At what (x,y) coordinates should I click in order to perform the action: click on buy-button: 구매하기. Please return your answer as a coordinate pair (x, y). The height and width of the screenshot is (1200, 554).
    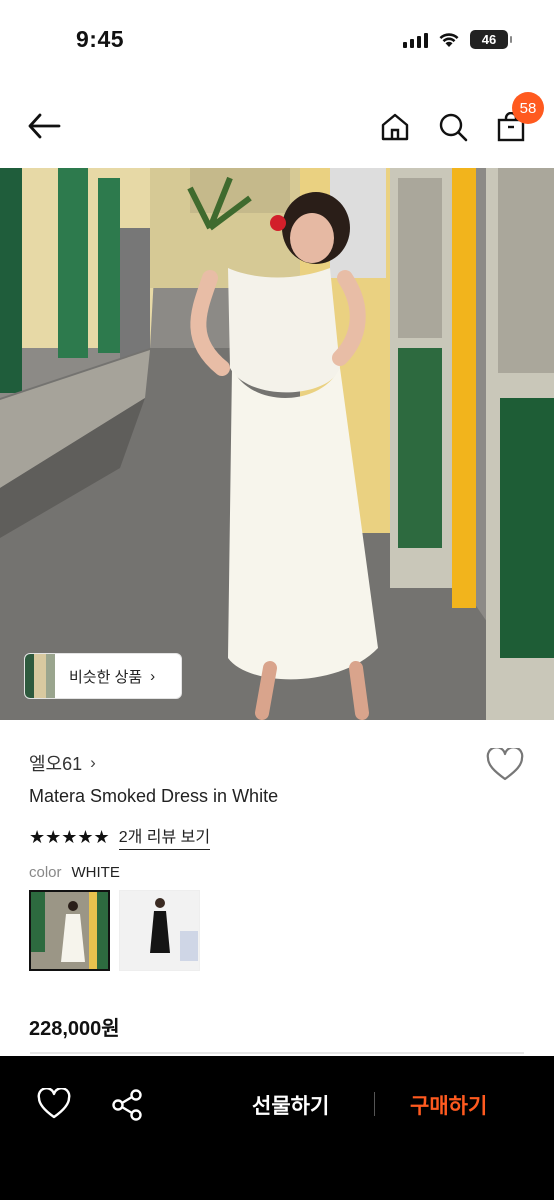
    Looking at the image, I should click on (448, 1105).